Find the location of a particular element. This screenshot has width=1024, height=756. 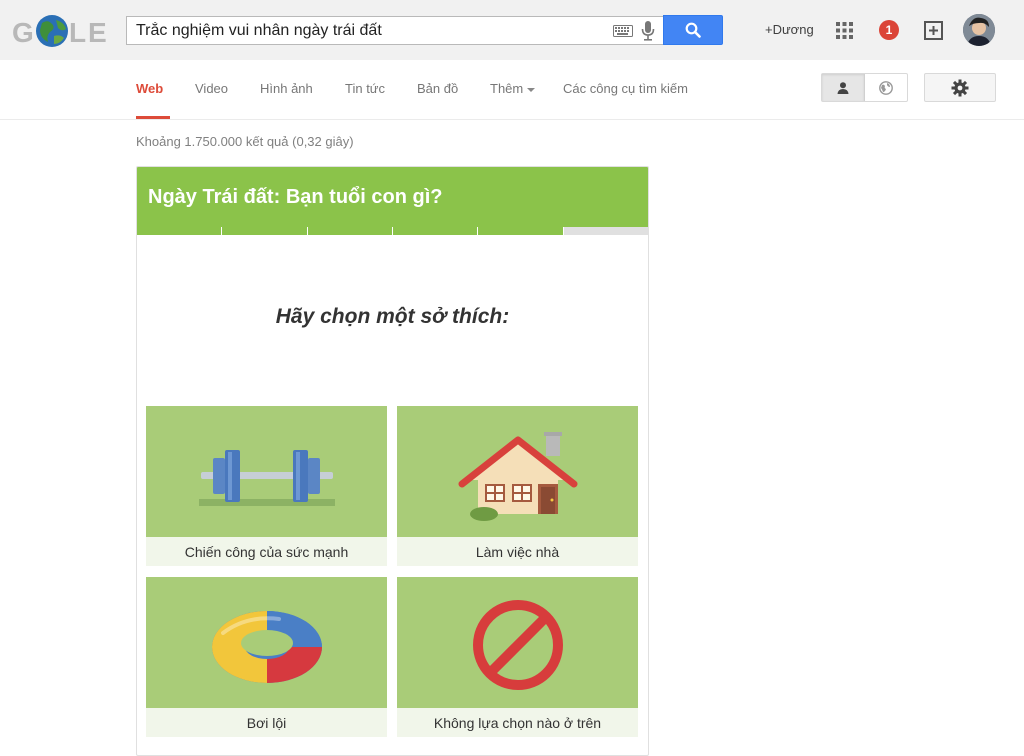

logo-letter-g: G is located at coordinates (23, 32).